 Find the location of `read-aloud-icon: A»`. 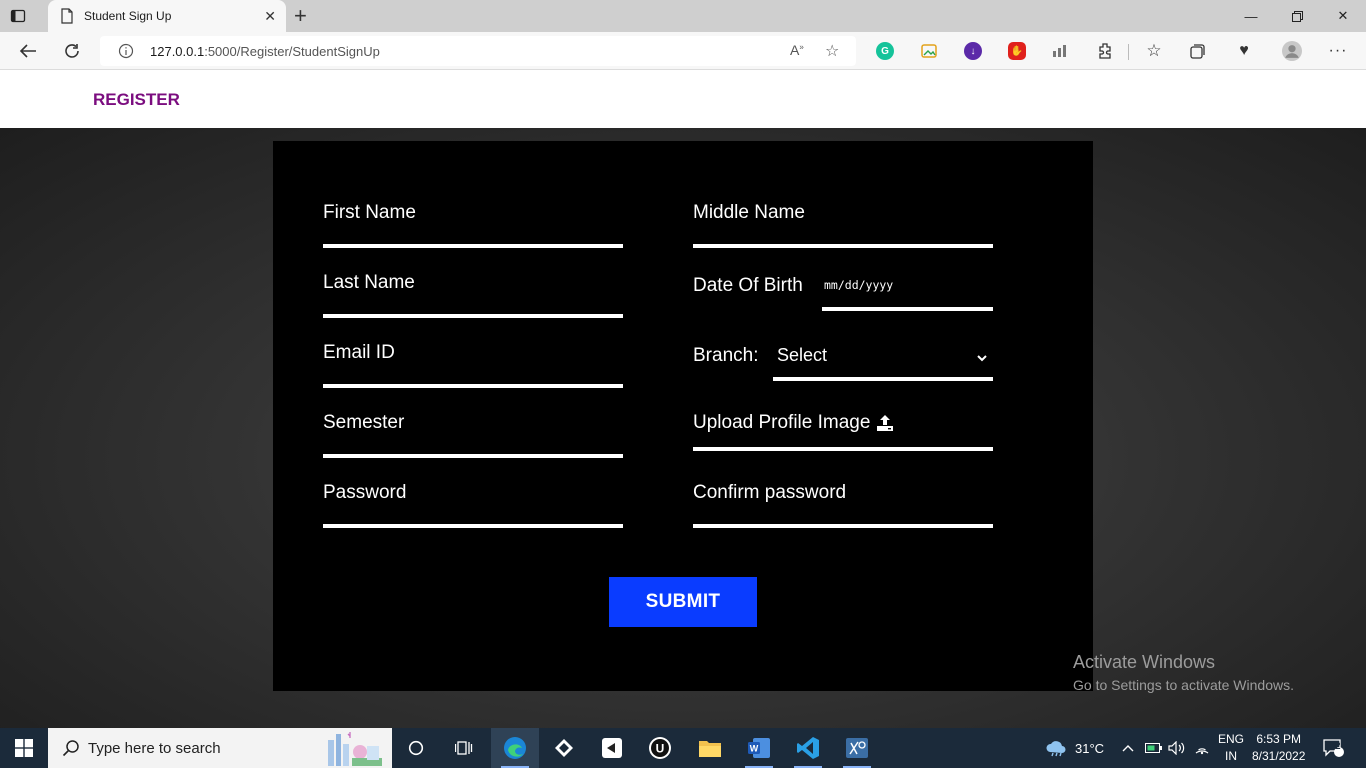

read-aloud-icon: A» is located at coordinates (797, 50).